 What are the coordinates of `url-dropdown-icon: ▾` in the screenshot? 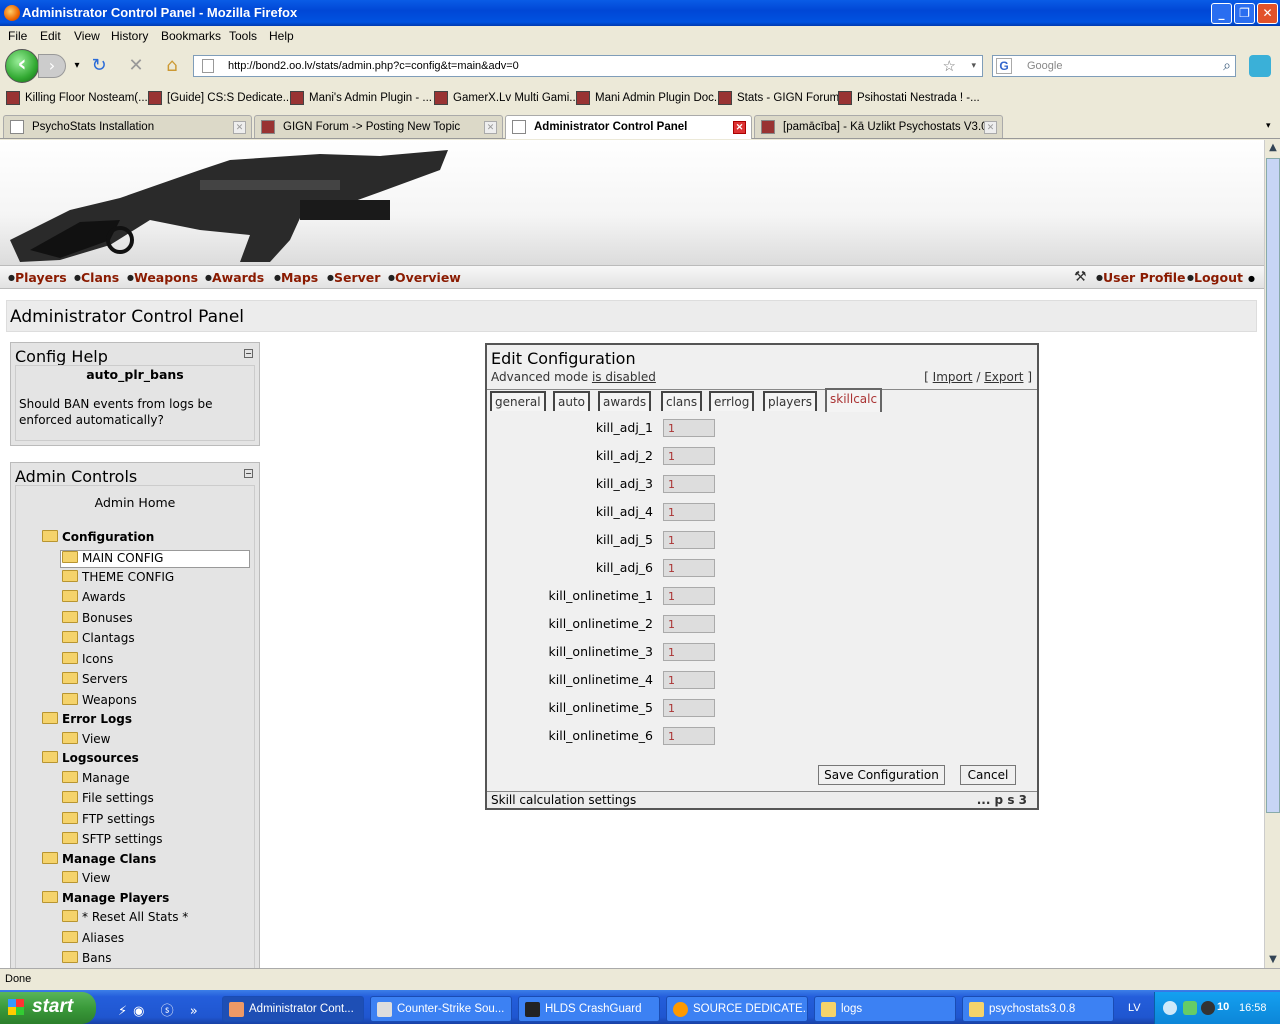 It's located at (973, 65).